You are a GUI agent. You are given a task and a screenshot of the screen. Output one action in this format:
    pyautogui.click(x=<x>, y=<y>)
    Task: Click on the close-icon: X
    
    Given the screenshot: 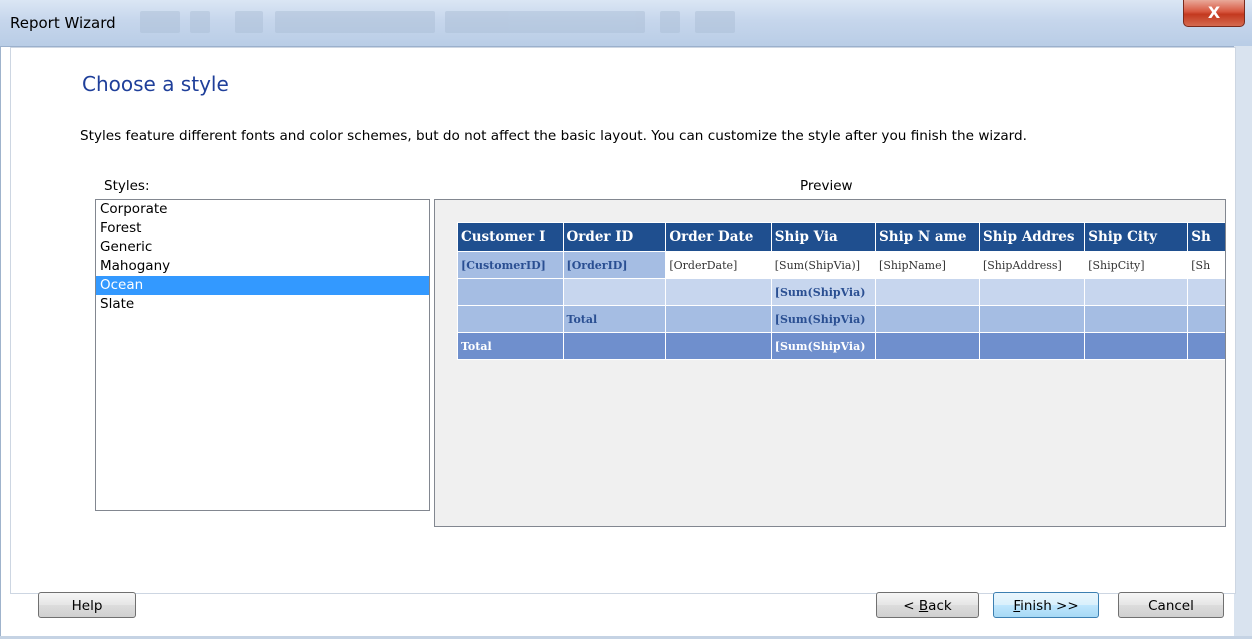 What is the action you would take?
    pyautogui.click(x=1214, y=12)
    